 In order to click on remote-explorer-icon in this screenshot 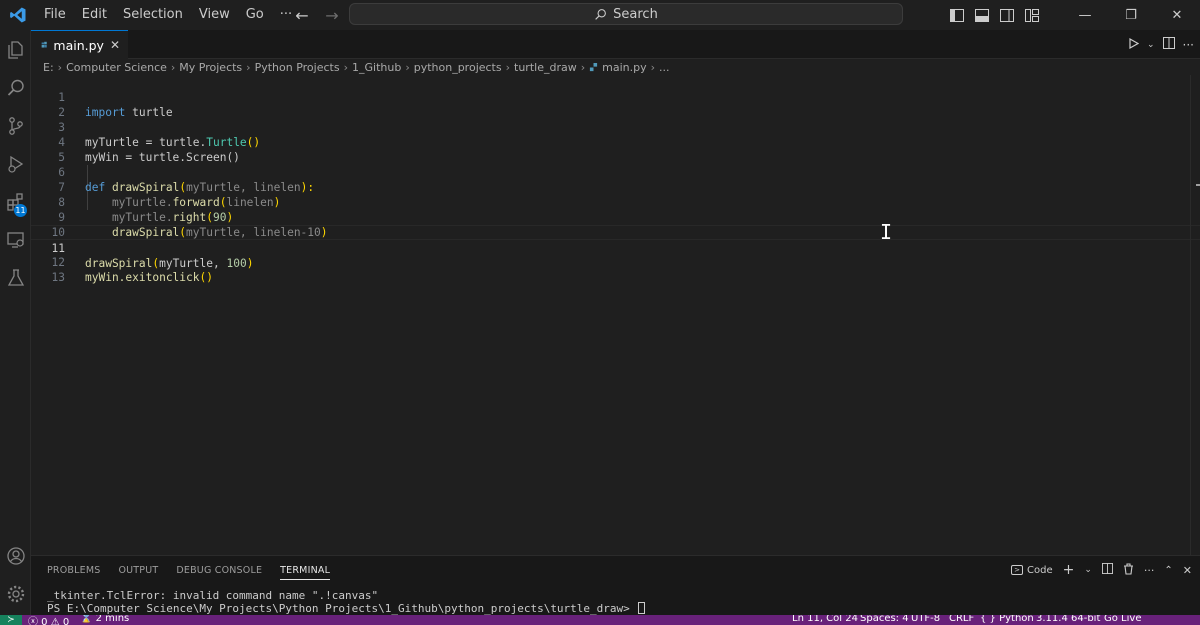, I will do `click(15, 240)`.